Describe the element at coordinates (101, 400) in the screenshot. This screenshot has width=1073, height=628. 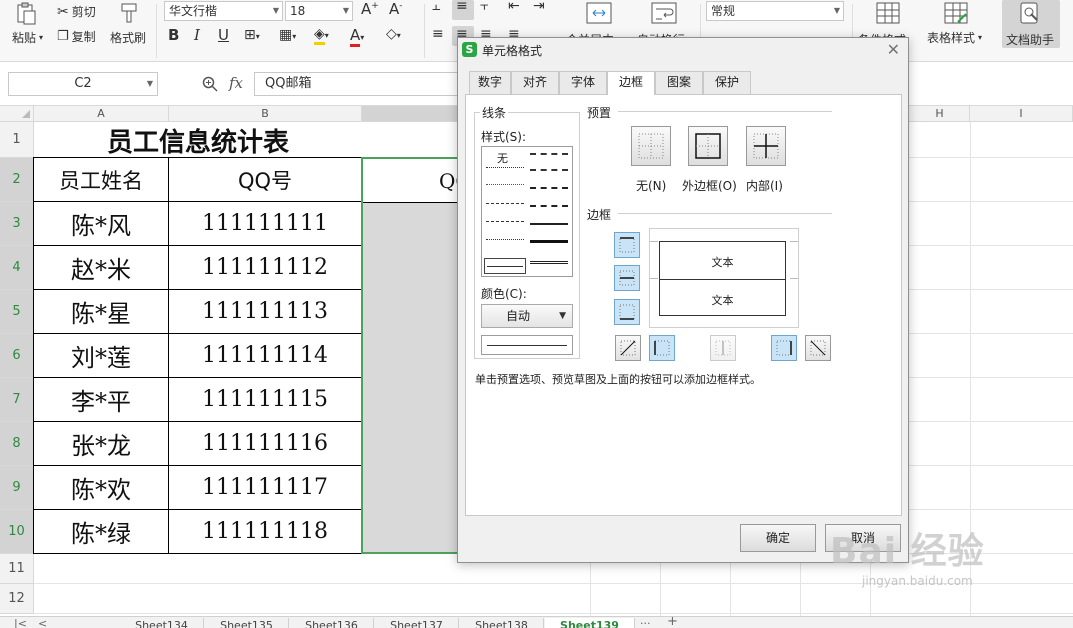
I see `cell-name: 李*平` at that location.